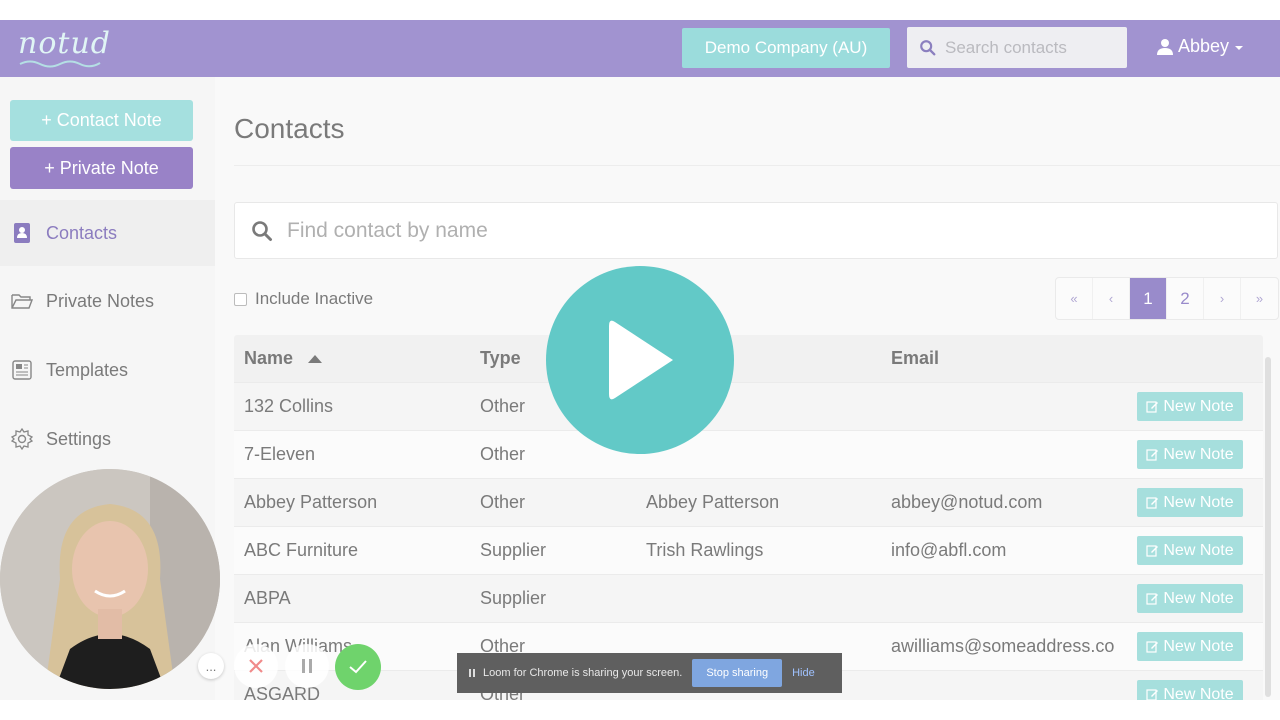  Describe the element at coordinates (748, 598) in the screenshot. I see `table-row: ABPA Supplier New Note` at that location.